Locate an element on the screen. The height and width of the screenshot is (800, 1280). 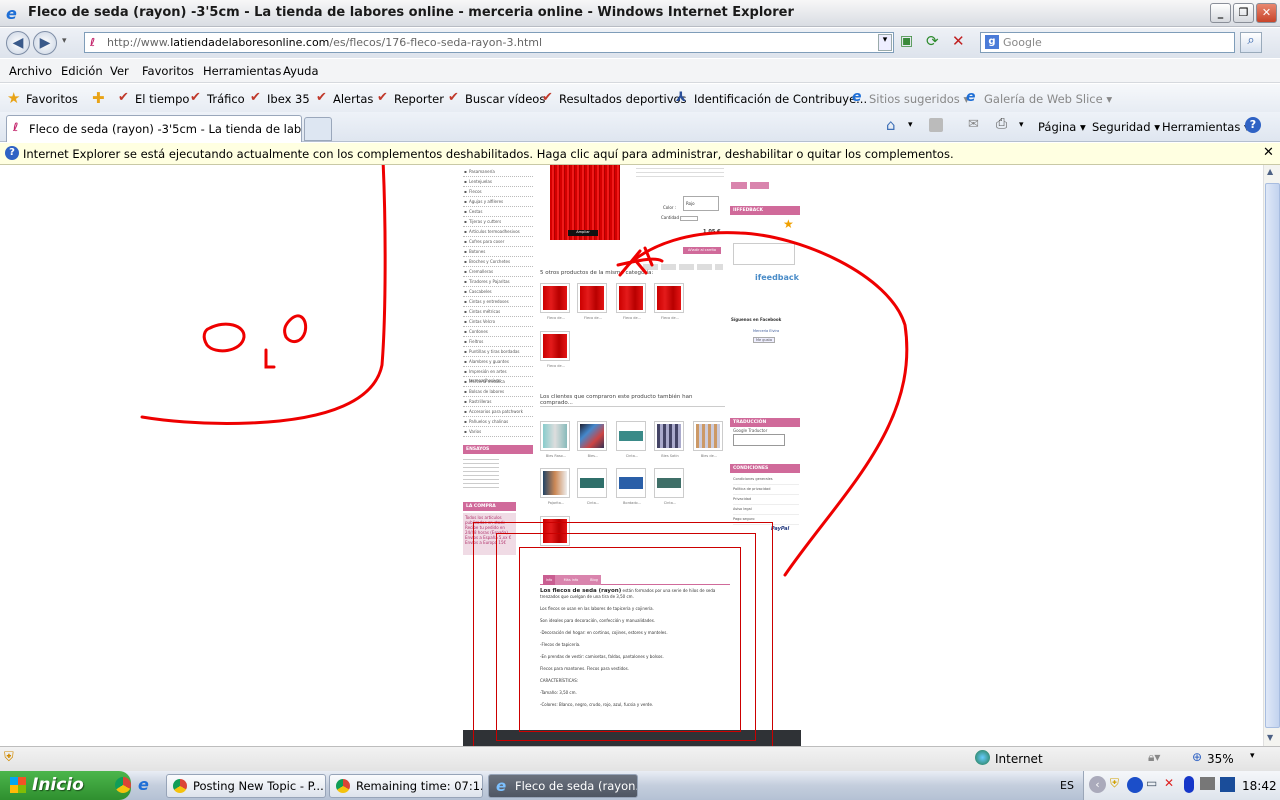
app-tray-icon is located at coordinates (1227, 784).